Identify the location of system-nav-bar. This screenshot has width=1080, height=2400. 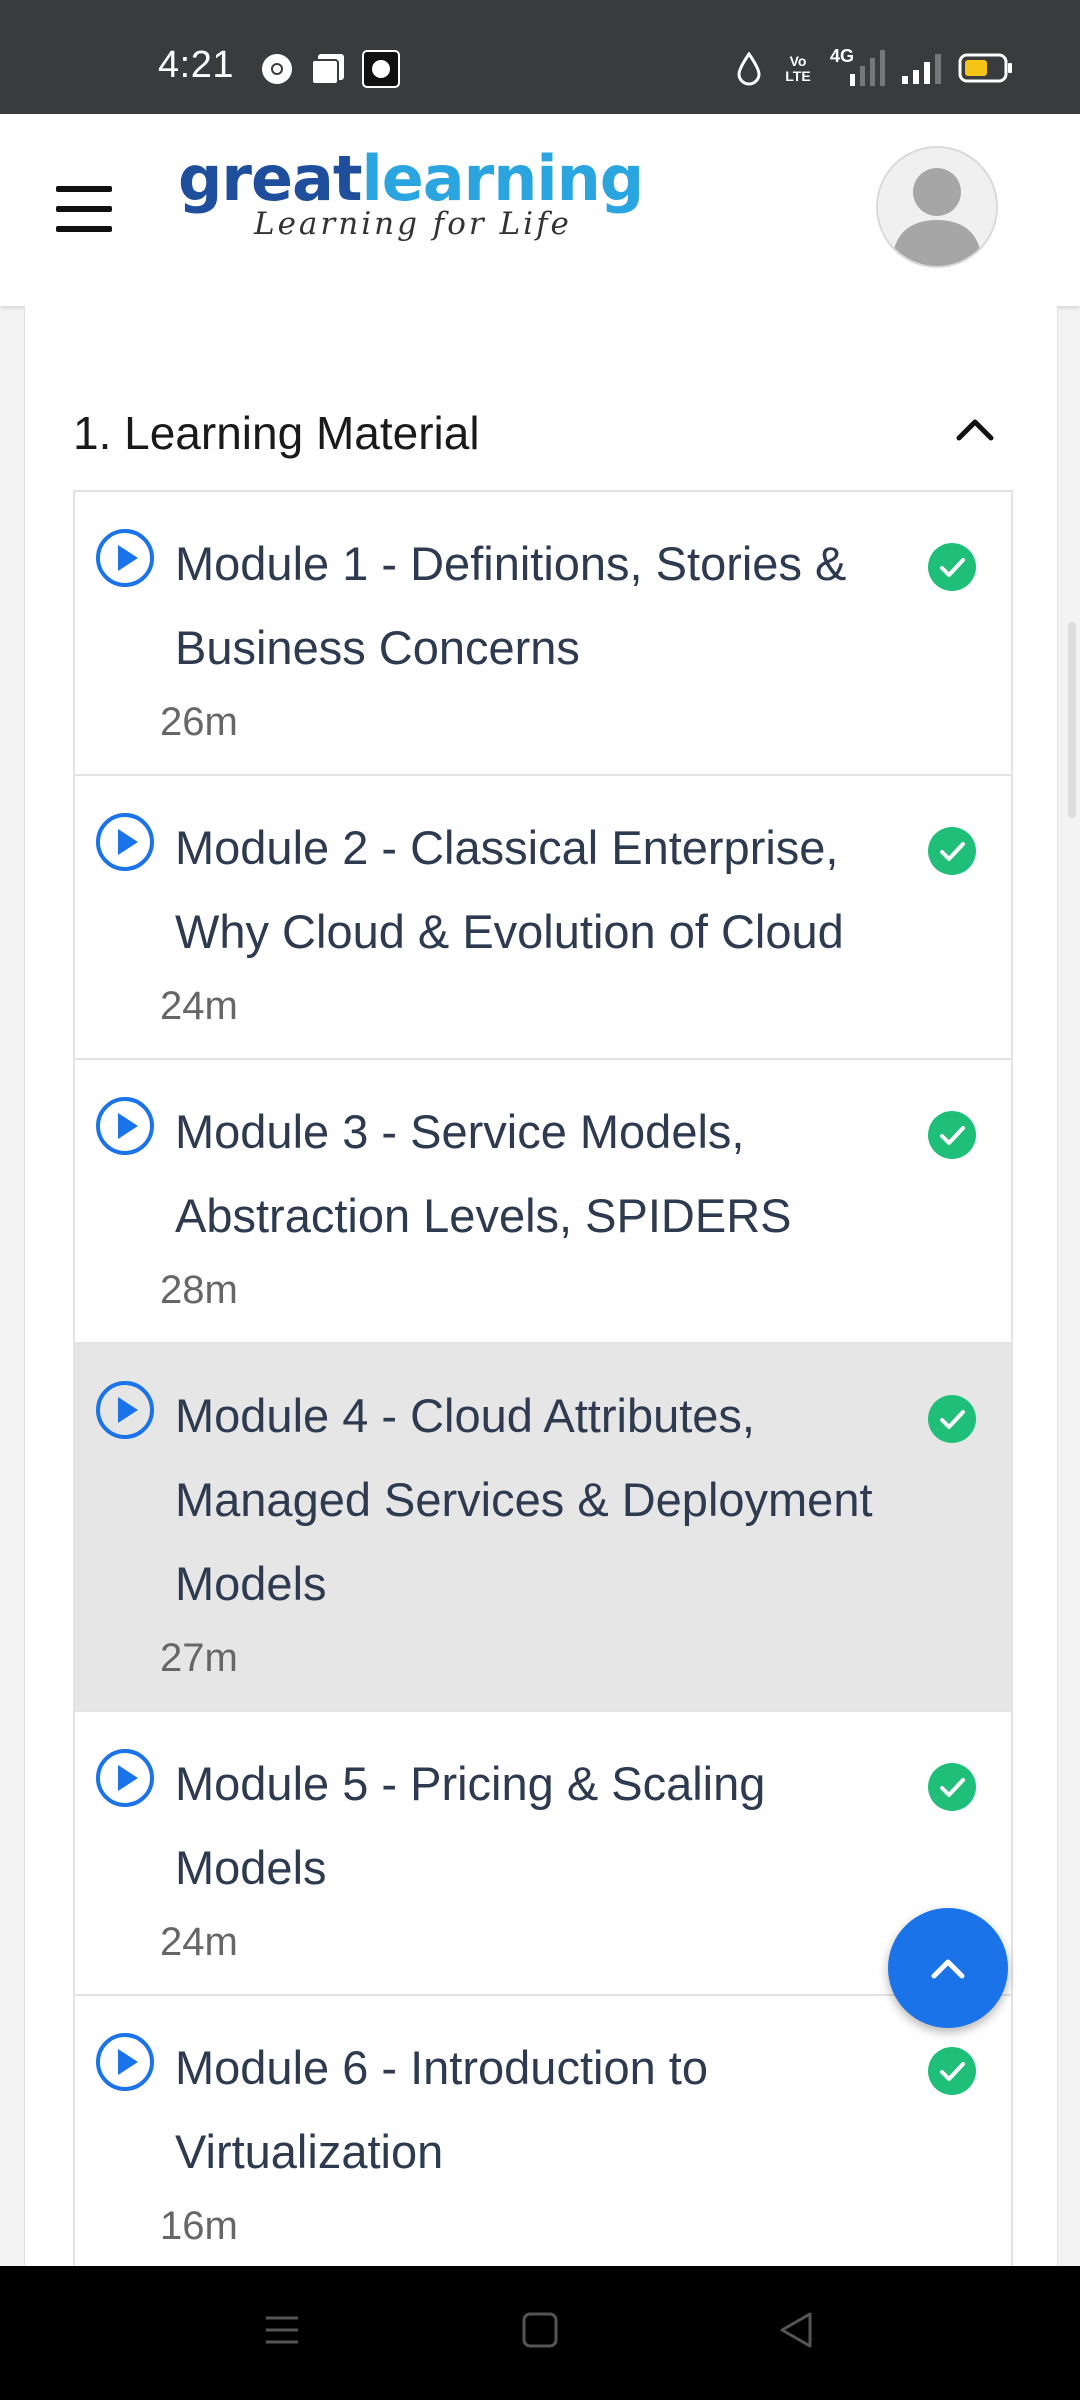
(540, 2333).